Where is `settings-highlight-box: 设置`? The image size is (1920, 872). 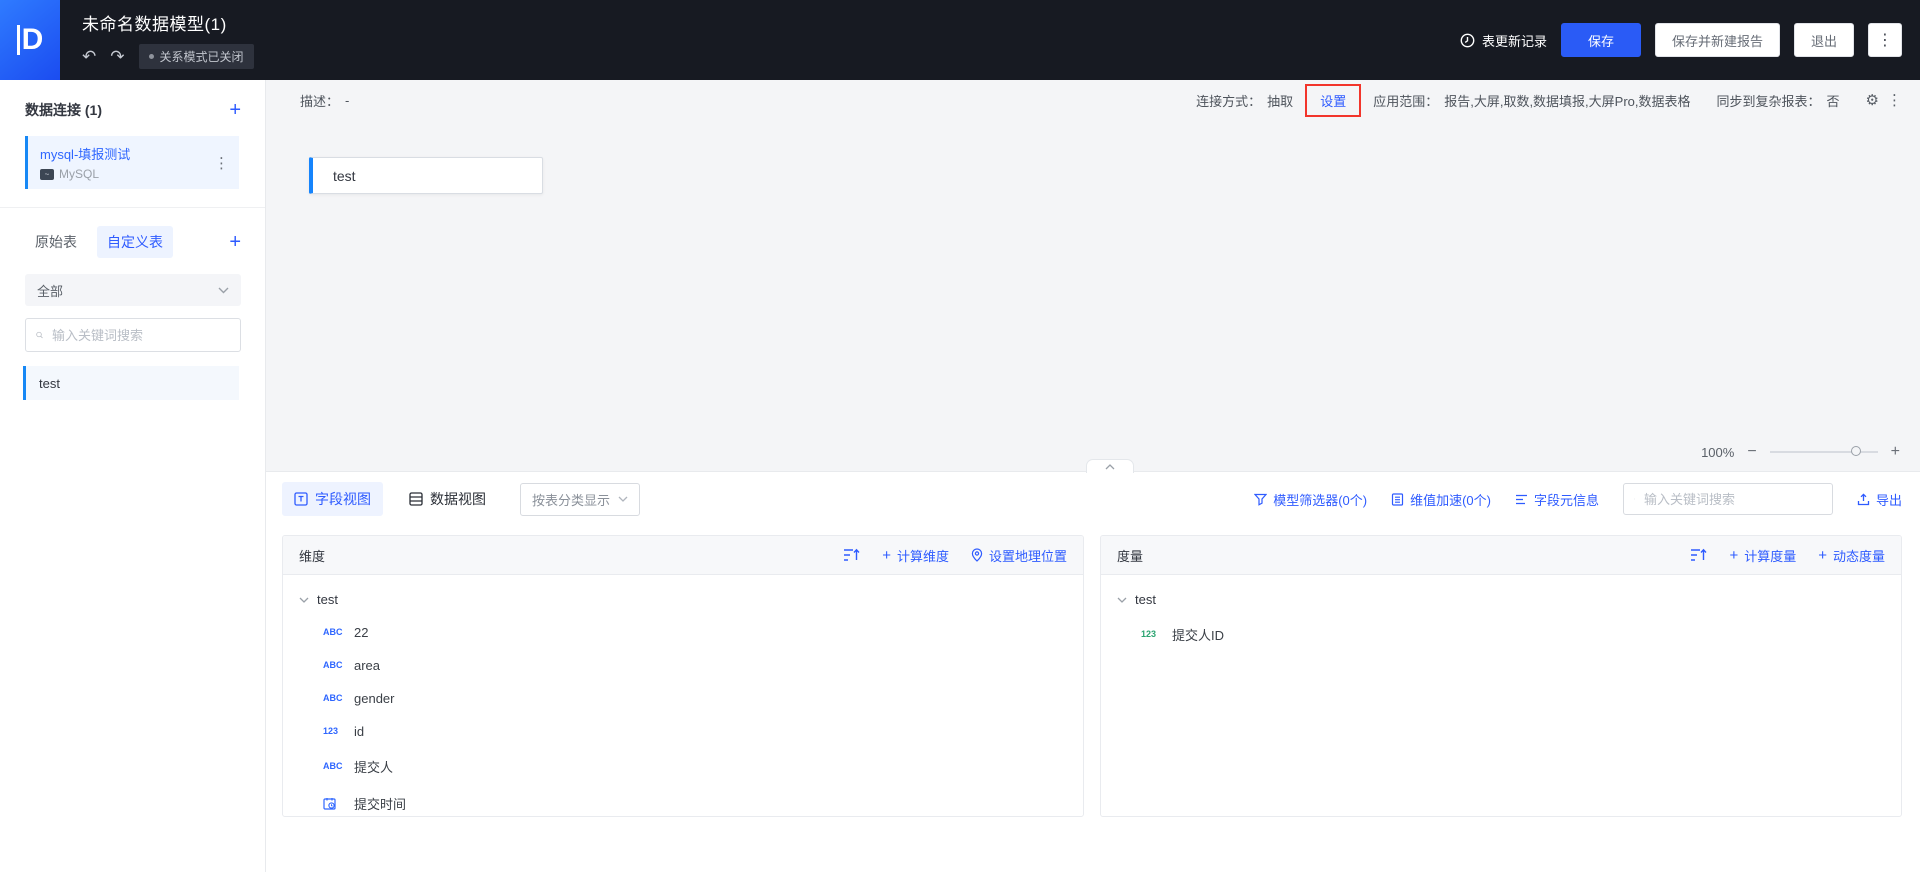
settings-highlight-box: 设置 is located at coordinates (1333, 100).